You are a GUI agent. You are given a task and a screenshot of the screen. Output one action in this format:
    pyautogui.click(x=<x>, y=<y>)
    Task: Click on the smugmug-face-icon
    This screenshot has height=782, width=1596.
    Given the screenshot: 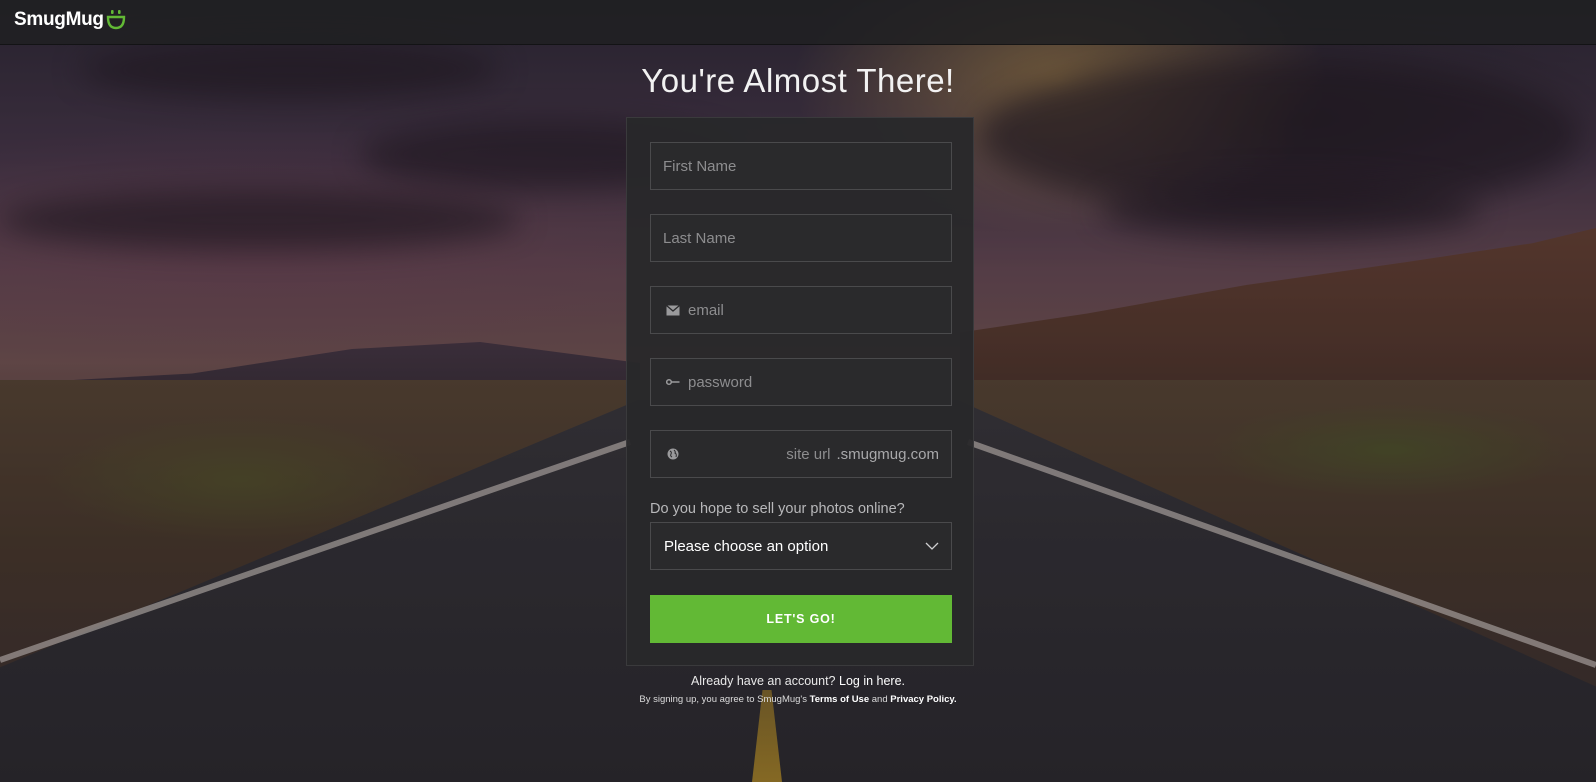 What is the action you would take?
    pyautogui.click(x=115, y=20)
    